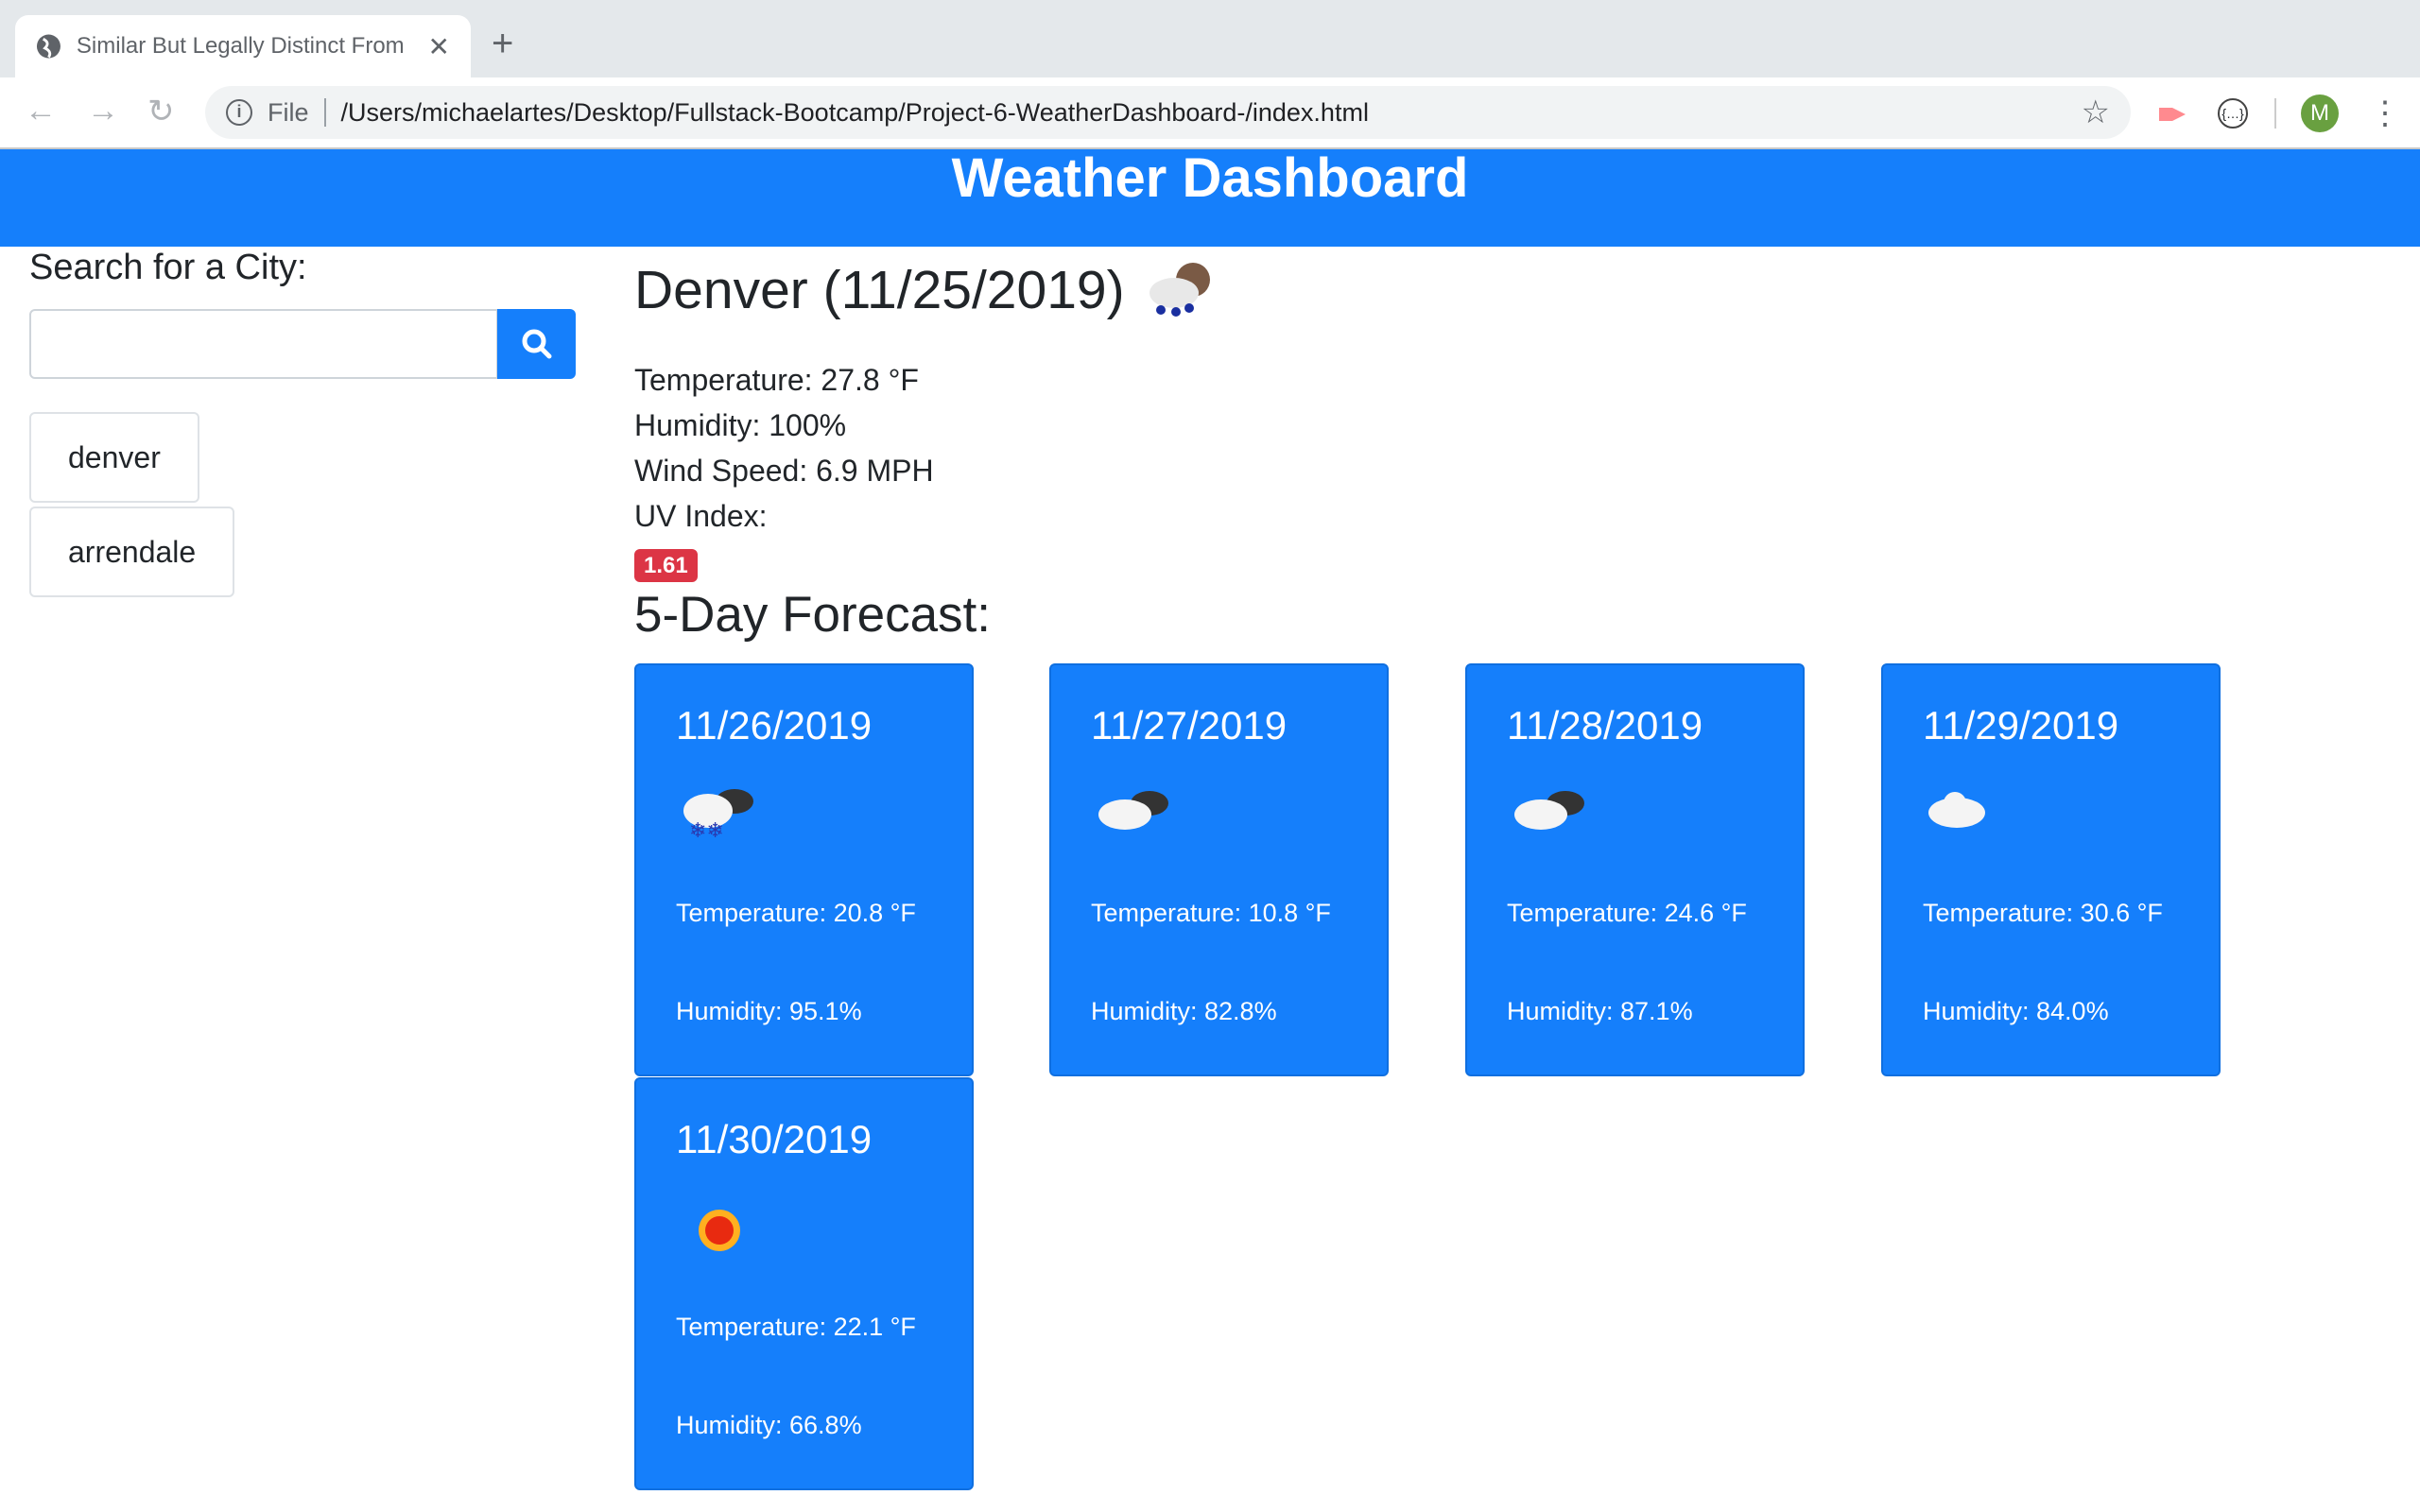 This screenshot has height=1512, width=2420. Describe the element at coordinates (813, 615) in the screenshot. I see `forecast-heading: 5-Day Forecast:` at that location.